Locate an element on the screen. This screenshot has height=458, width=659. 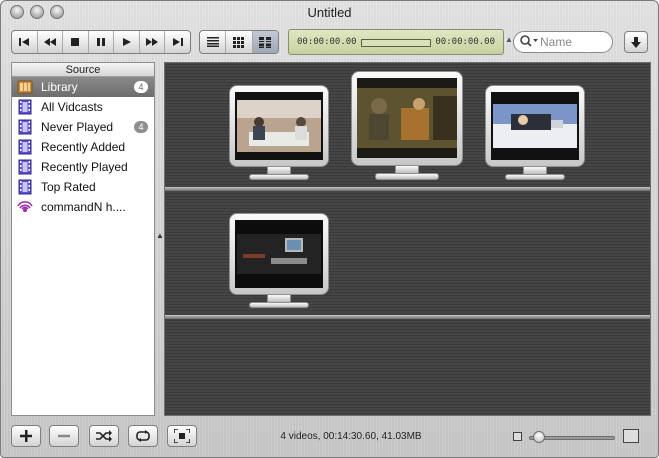
stop-button is located at coordinates (76, 42).